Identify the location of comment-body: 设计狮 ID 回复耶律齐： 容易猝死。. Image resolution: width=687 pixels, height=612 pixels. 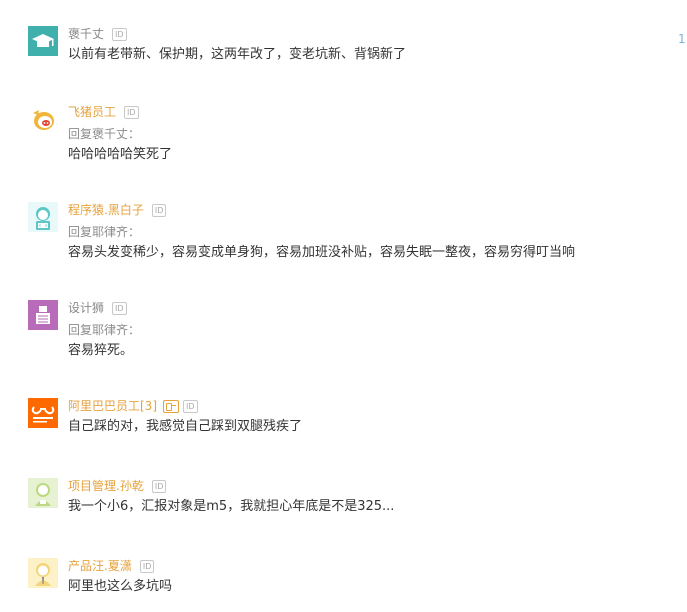
(368, 330).